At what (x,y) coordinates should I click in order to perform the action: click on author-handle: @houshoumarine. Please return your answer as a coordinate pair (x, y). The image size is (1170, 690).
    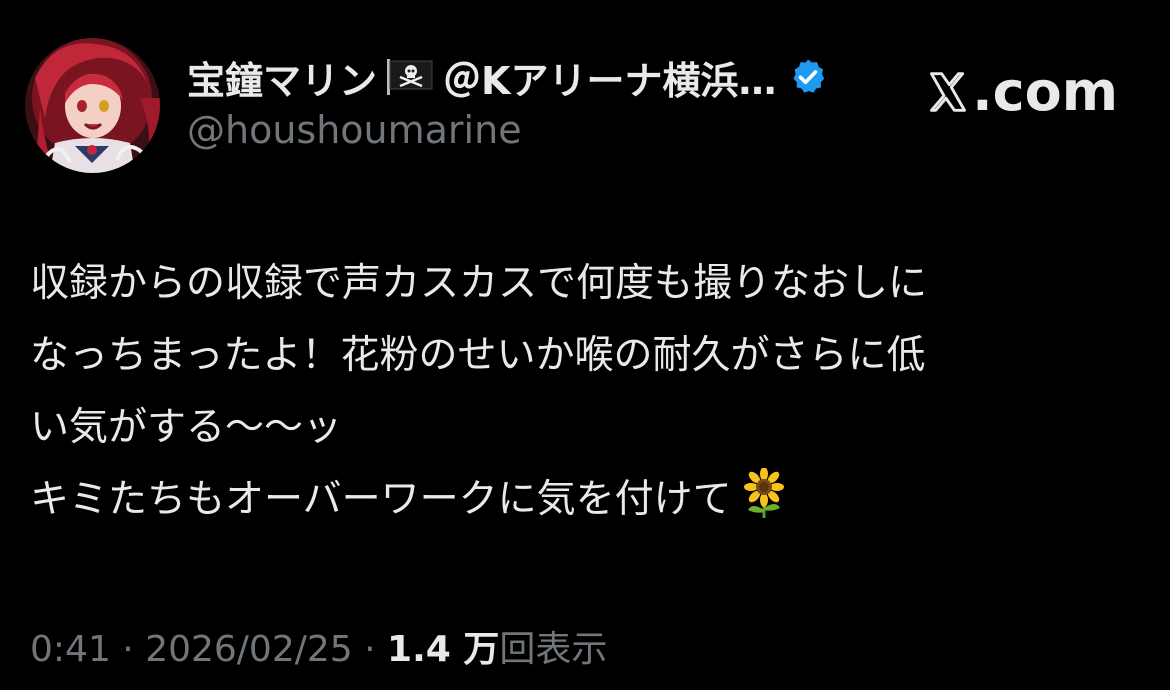
    Looking at the image, I should click on (354, 130).